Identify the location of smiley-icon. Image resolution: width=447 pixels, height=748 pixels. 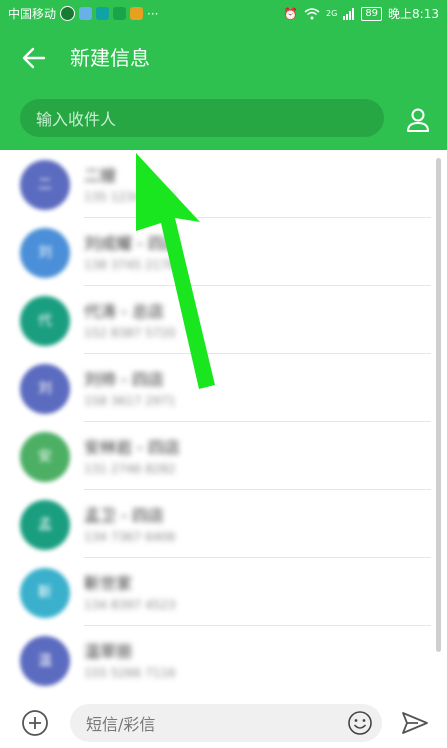
(360, 723).